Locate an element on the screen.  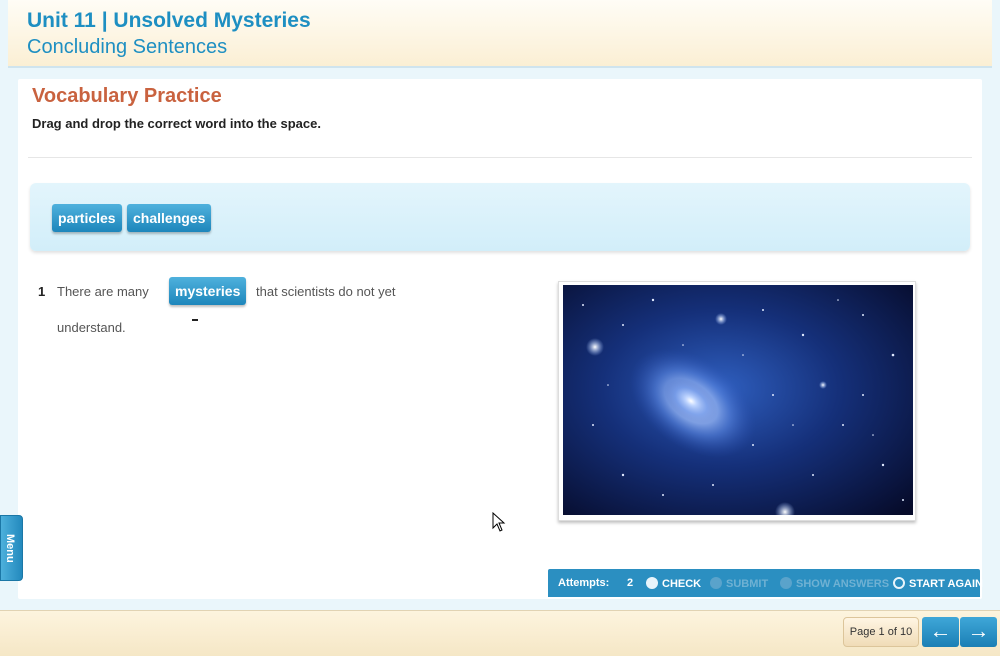
pointer-shape is located at coordinates (499, 521).